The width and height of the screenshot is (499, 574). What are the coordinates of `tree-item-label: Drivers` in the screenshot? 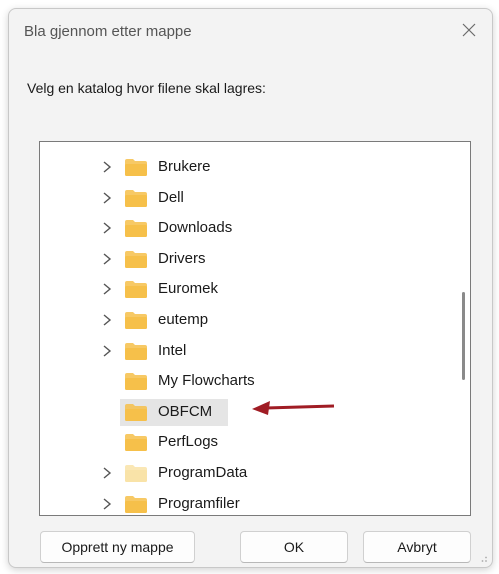 It's located at (182, 258).